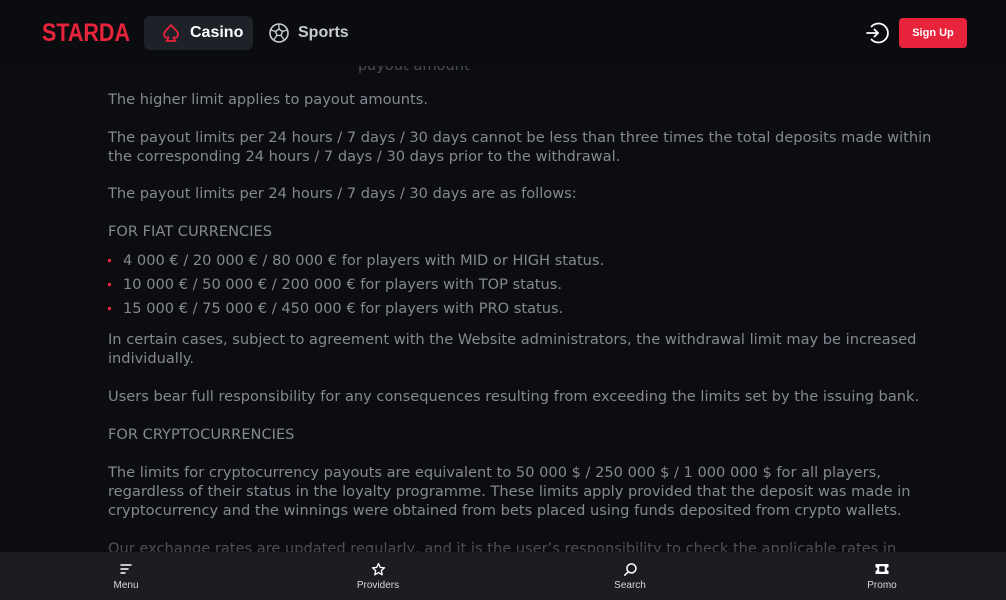  I want to click on star-icon, so click(378, 569).